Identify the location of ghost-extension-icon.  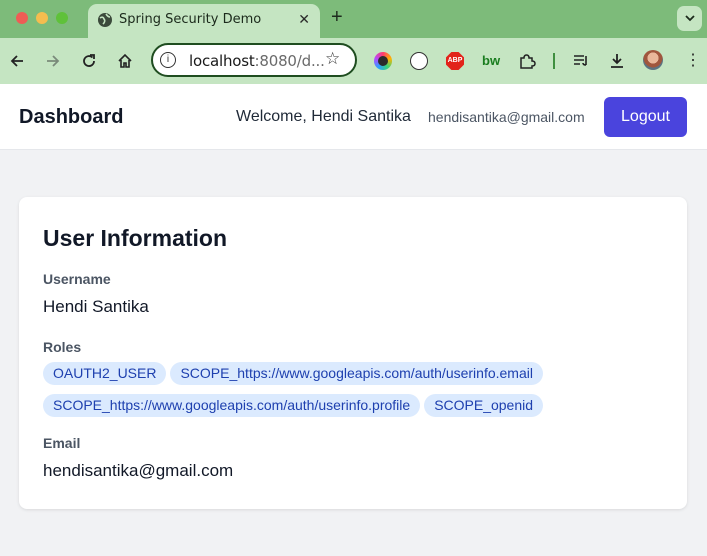
(419, 61).